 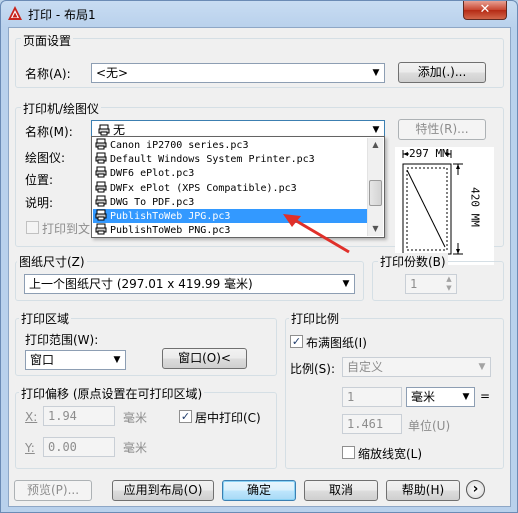 I want to click on offset-x-unit: 毫米, so click(x=135, y=418).